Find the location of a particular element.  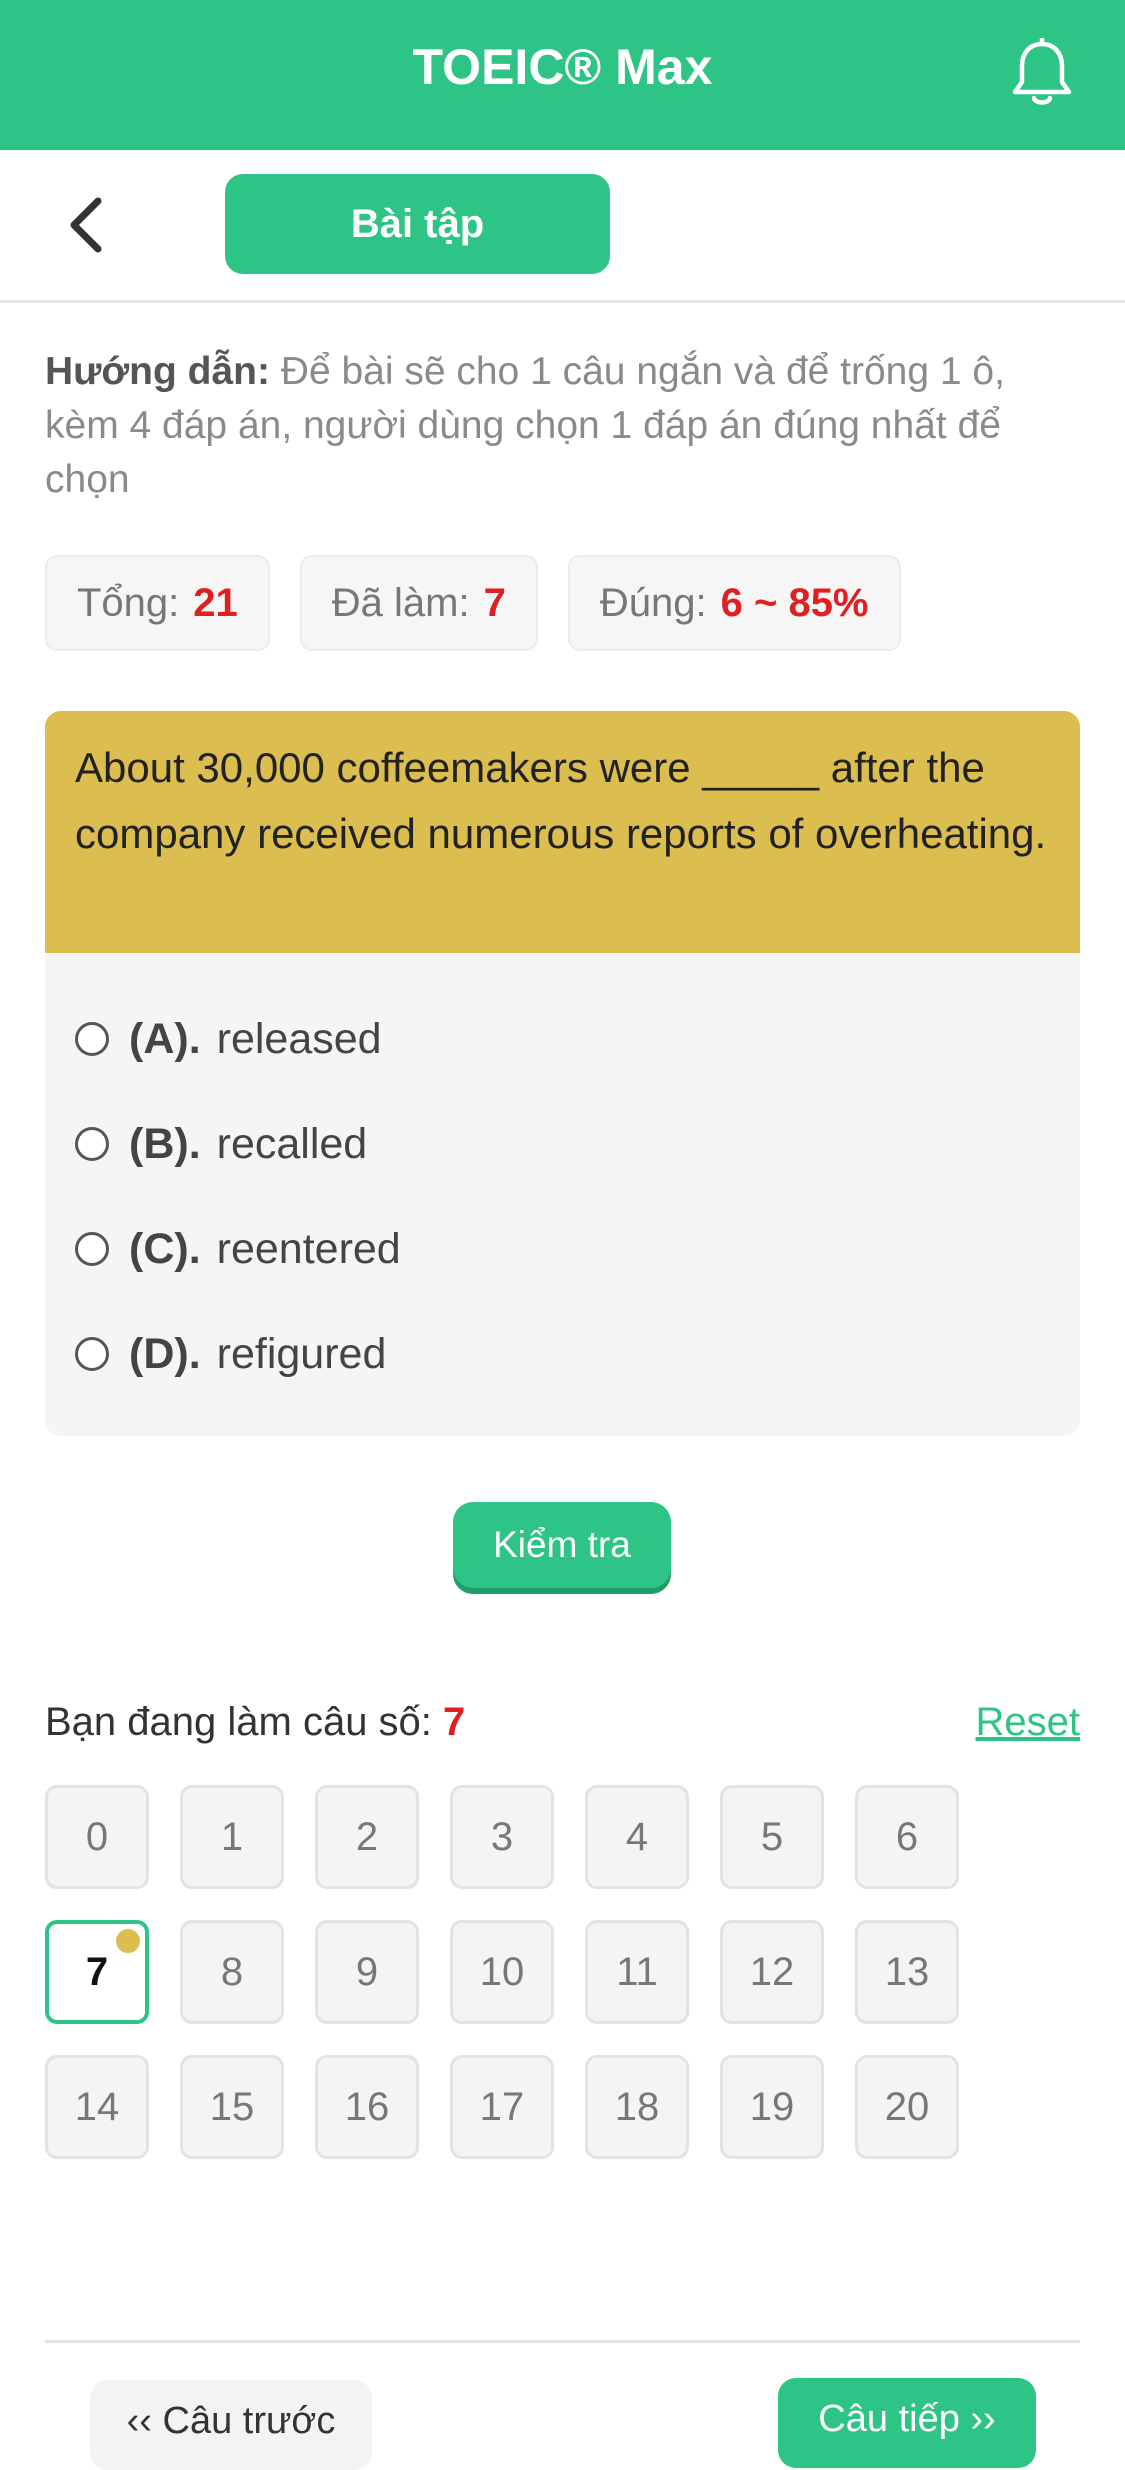

question-number-button: 4 is located at coordinates (637, 1837).